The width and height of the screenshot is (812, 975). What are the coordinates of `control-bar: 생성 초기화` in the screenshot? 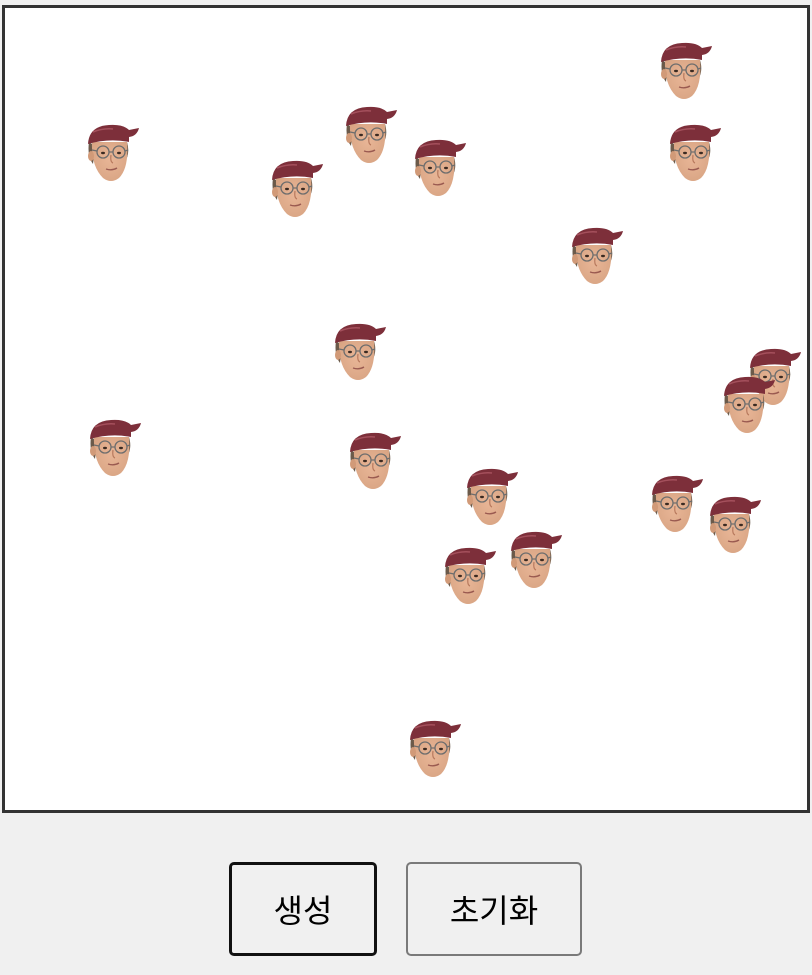 It's located at (406, 910).